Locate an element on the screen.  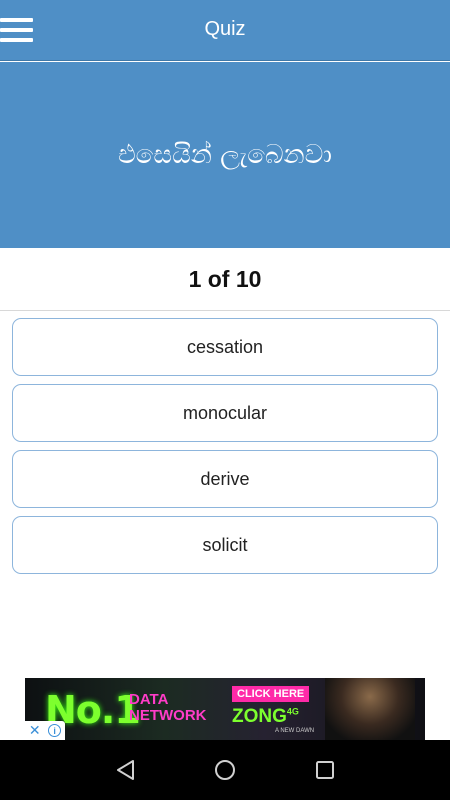
ad-brand: ZONG4G is located at coordinates (265, 717).